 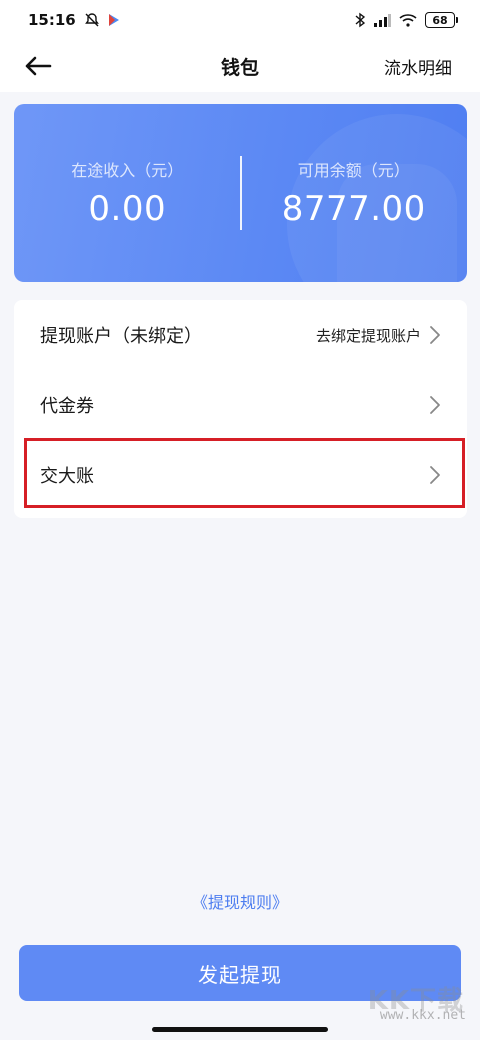 I want to click on menu-item-label: 提现账户（未绑定）, so click(x=121, y=336).